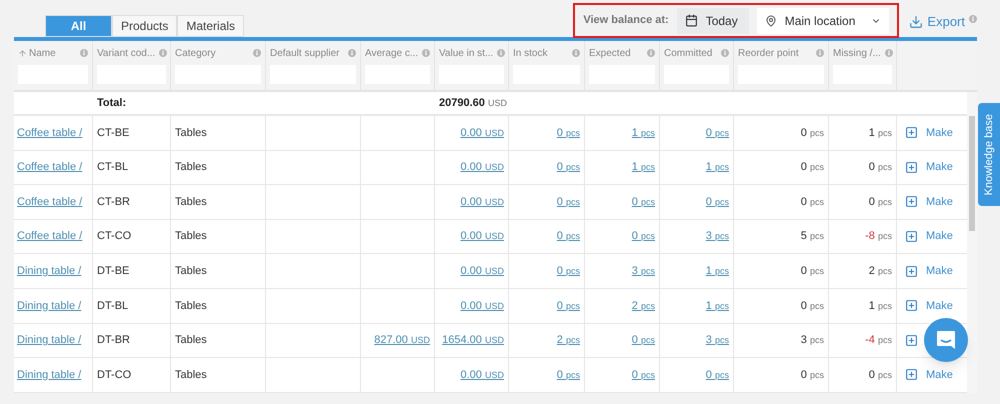 This screenshot has width=1000, height=404. Describe the element at coordinates (402, 340) in the screenshot. I see `quantity-link: 827.00 USD` at that location.